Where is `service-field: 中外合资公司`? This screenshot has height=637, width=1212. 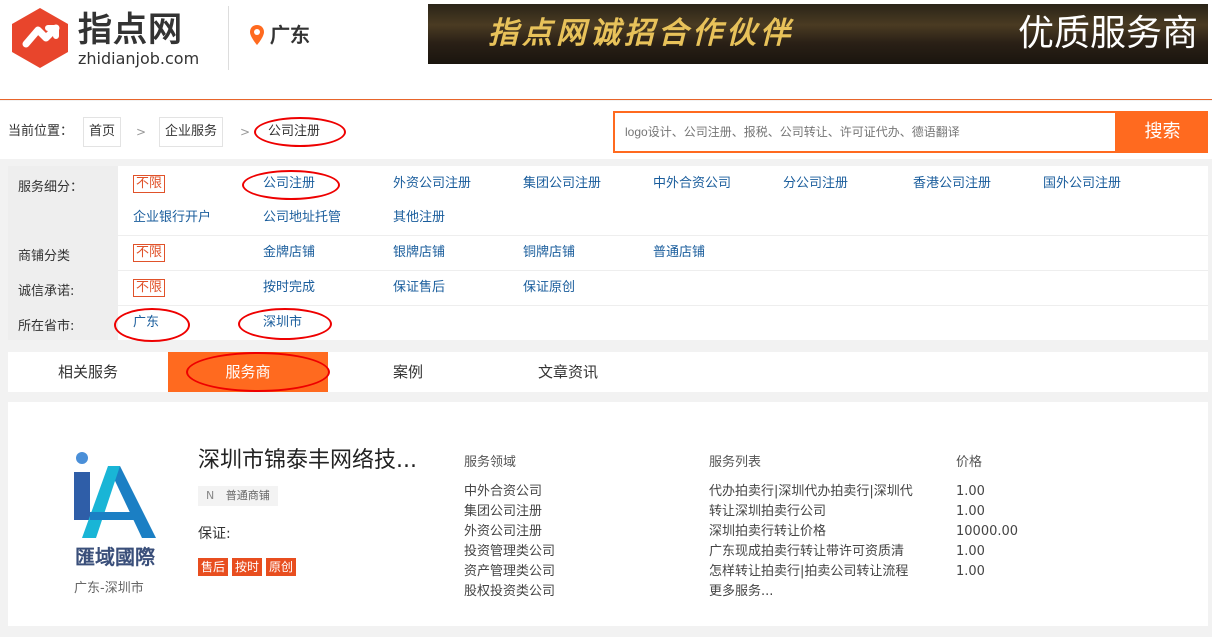 service-field: 中外合资公司 is located at coordinates (509, 492).